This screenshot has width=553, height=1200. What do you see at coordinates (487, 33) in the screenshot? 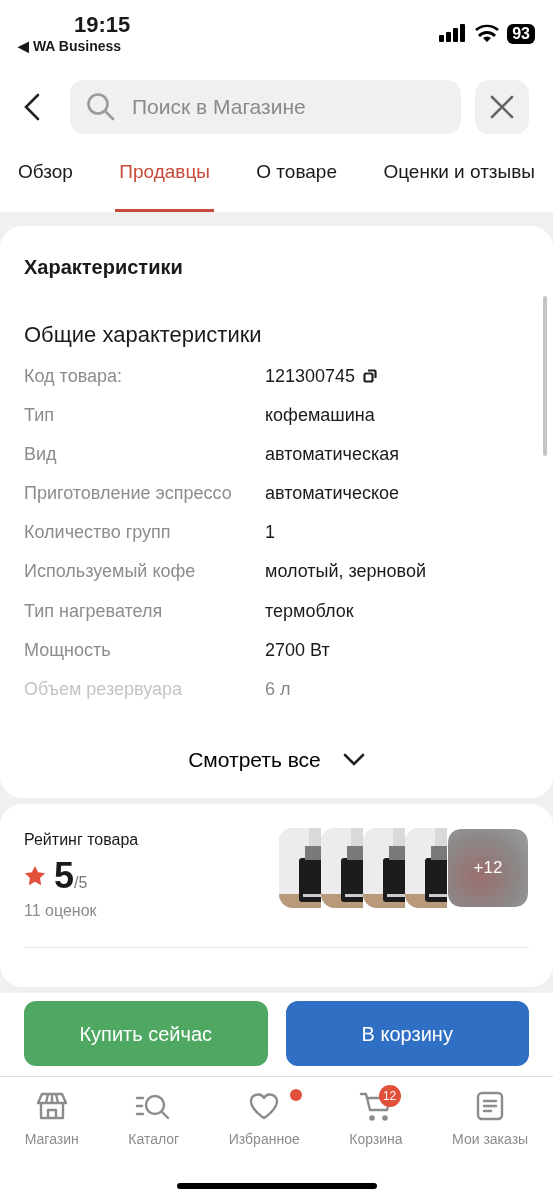
I see `wifi-icon` at bounding box center [487, 33].